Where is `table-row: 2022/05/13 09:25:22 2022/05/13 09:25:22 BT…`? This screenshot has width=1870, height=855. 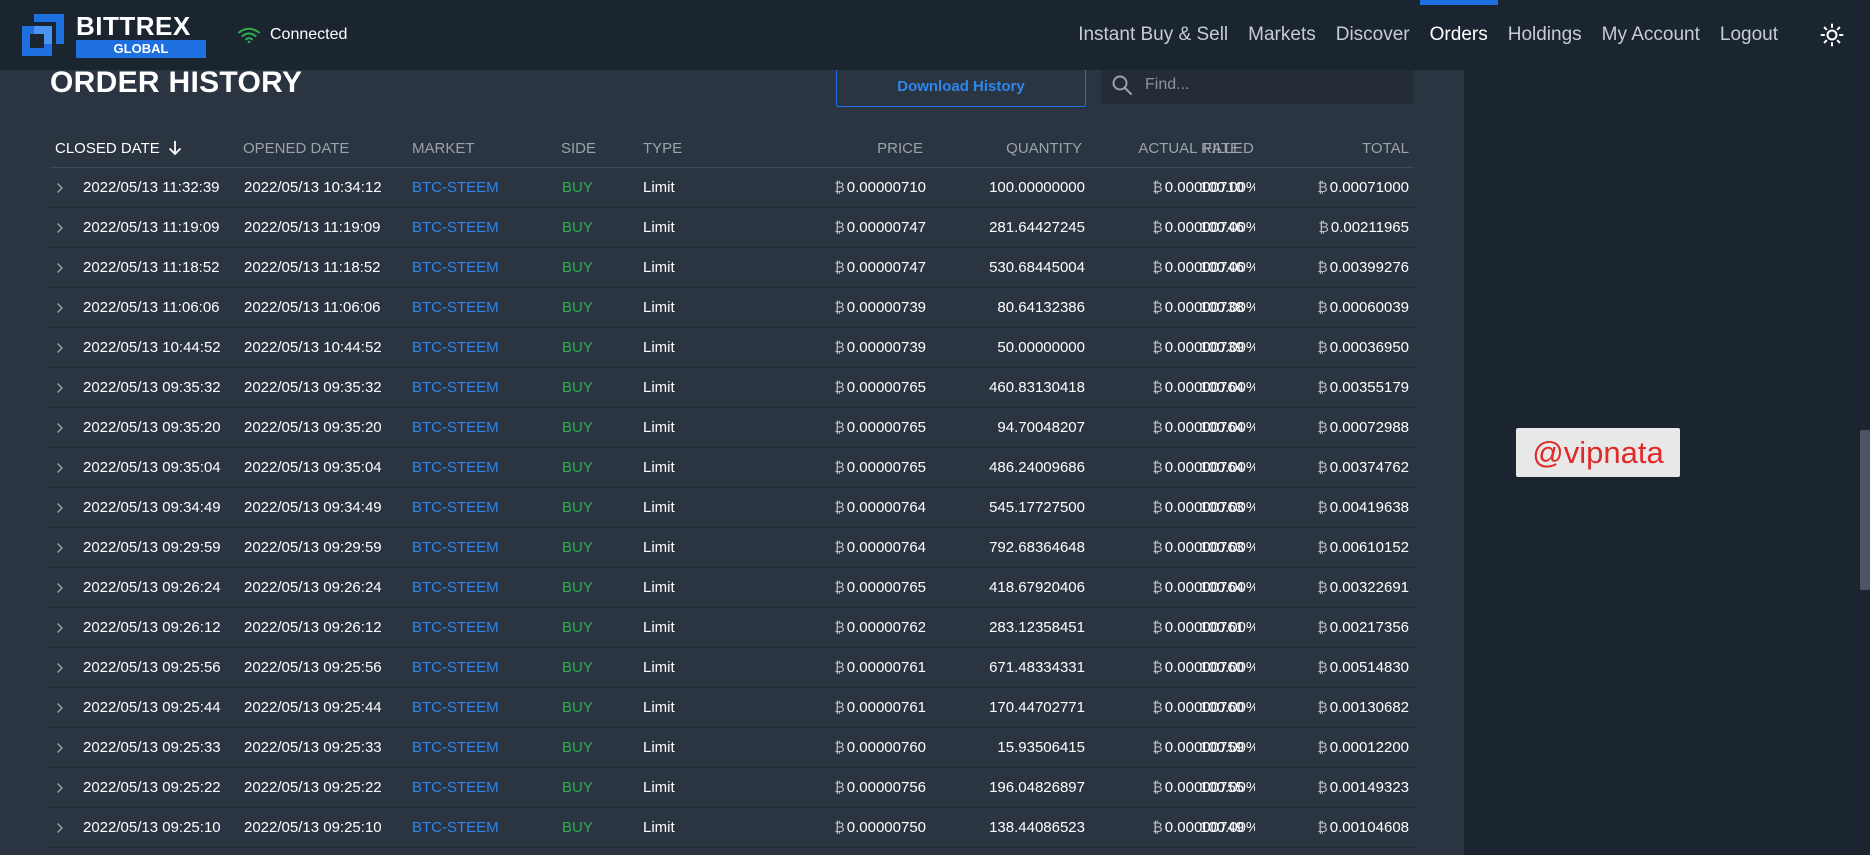
table-row: 2022/05/13 09:25:22 2022/05/13 09:25:22 BT… is located at coordinates (732, 788).